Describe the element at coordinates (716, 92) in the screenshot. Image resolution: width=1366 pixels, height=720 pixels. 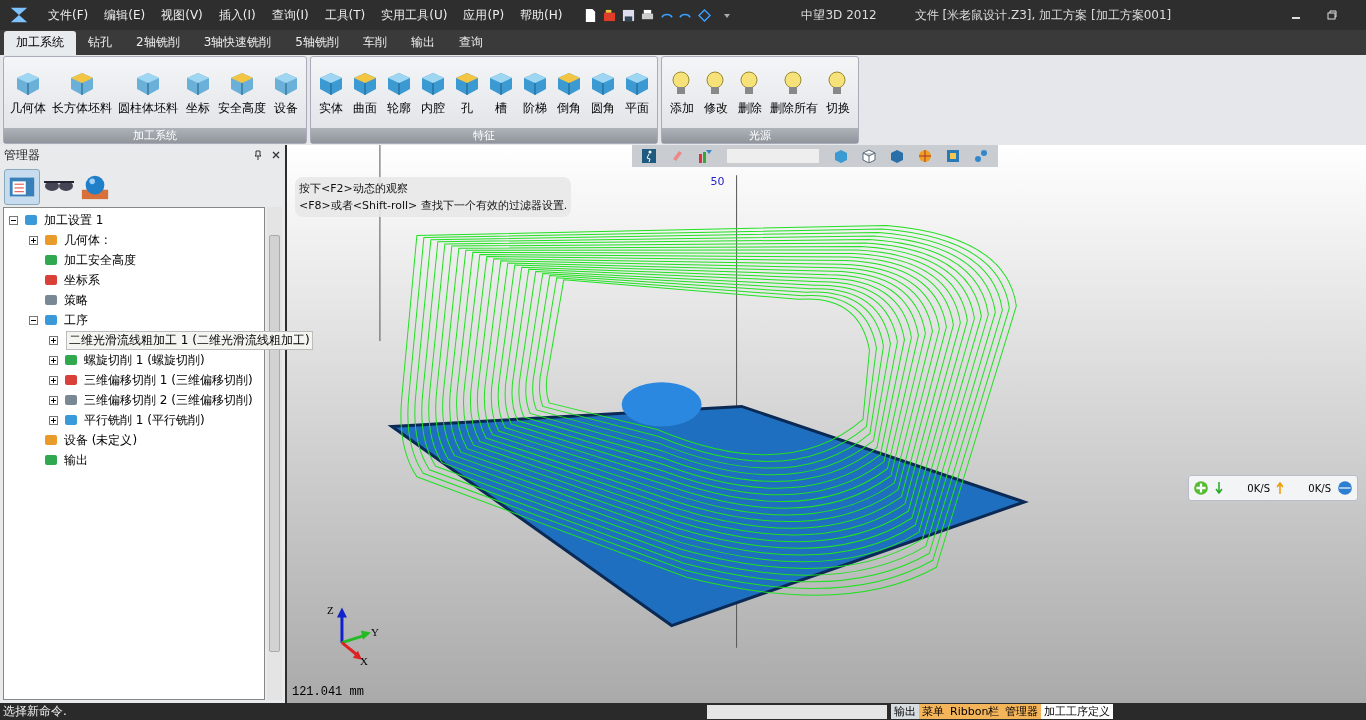
I see `ribbon-button: 修改` at that location.